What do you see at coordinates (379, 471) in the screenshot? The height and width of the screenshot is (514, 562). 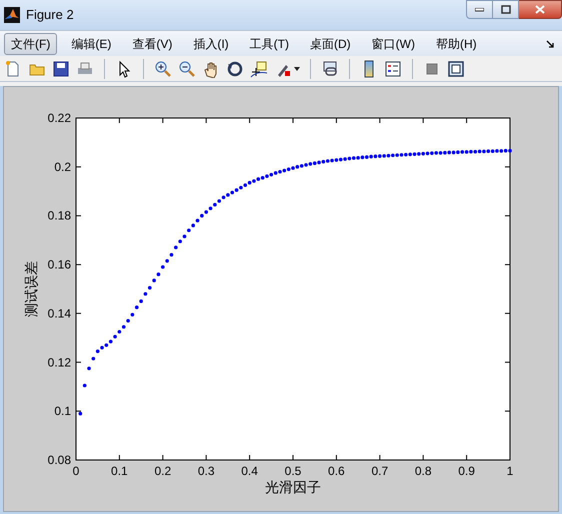 I see `x-tick-label: 0.7` at bounding box center [379, 471].